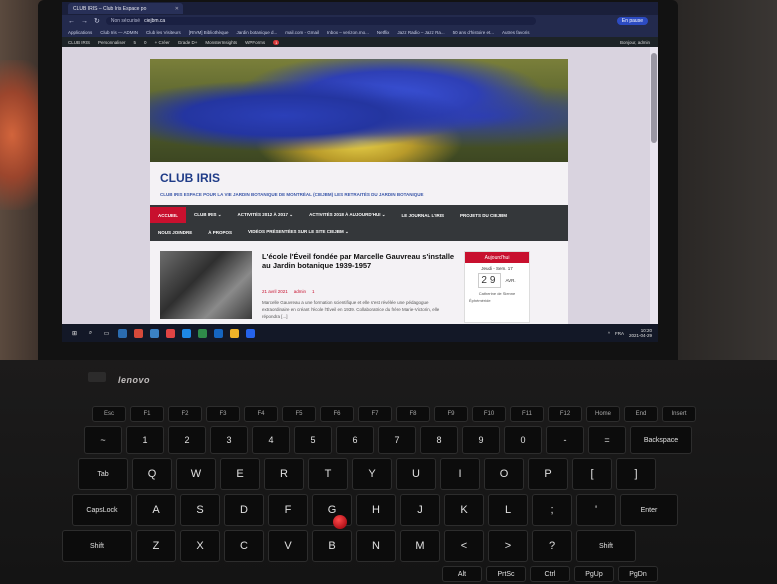 The height and width of the screenshot is (584, 777). I want to click on key: ], so click(636, 474).